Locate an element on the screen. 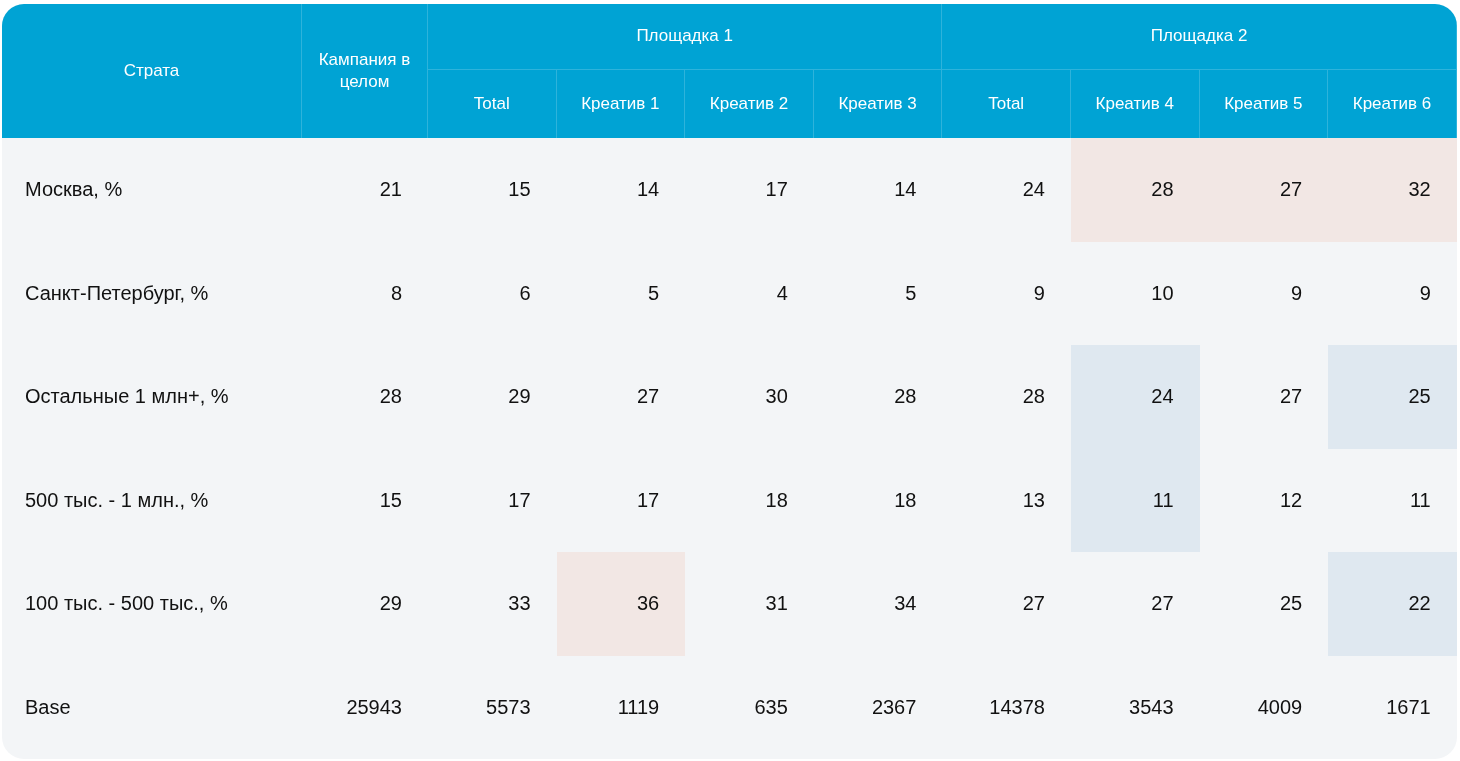 The width and height of the screenshot is (1460, 761). table-cell-text: 1119 is located at coordinates (638, 707).